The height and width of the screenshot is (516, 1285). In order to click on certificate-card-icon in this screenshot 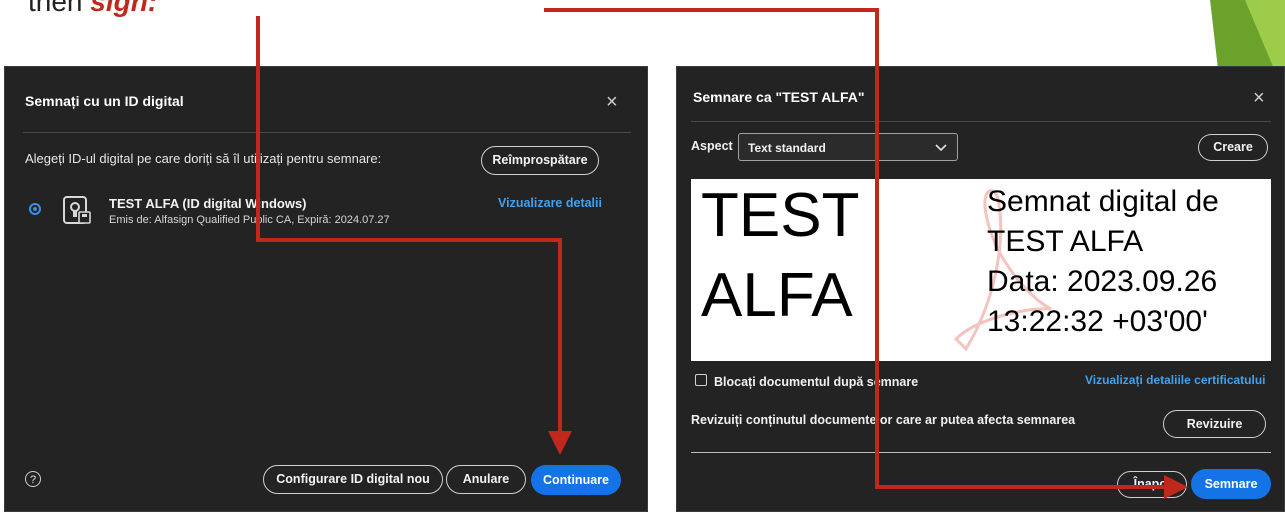, I will do `click(77, 210)`.